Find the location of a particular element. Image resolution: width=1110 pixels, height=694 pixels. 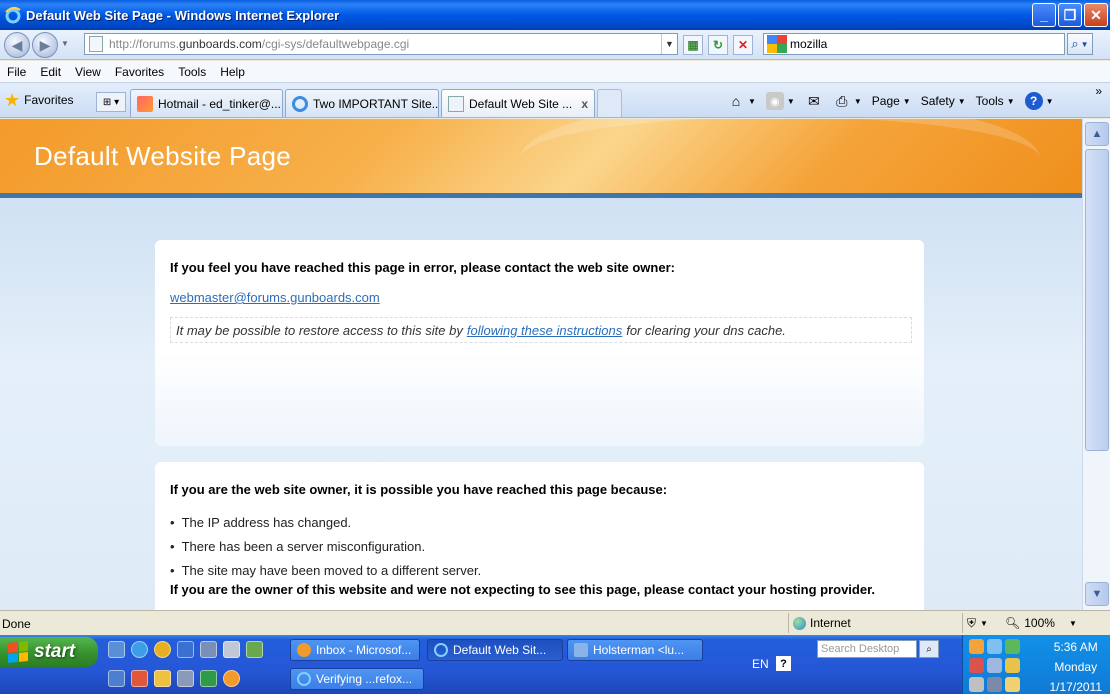

outlook-icon is located at coordinates (139, 678).